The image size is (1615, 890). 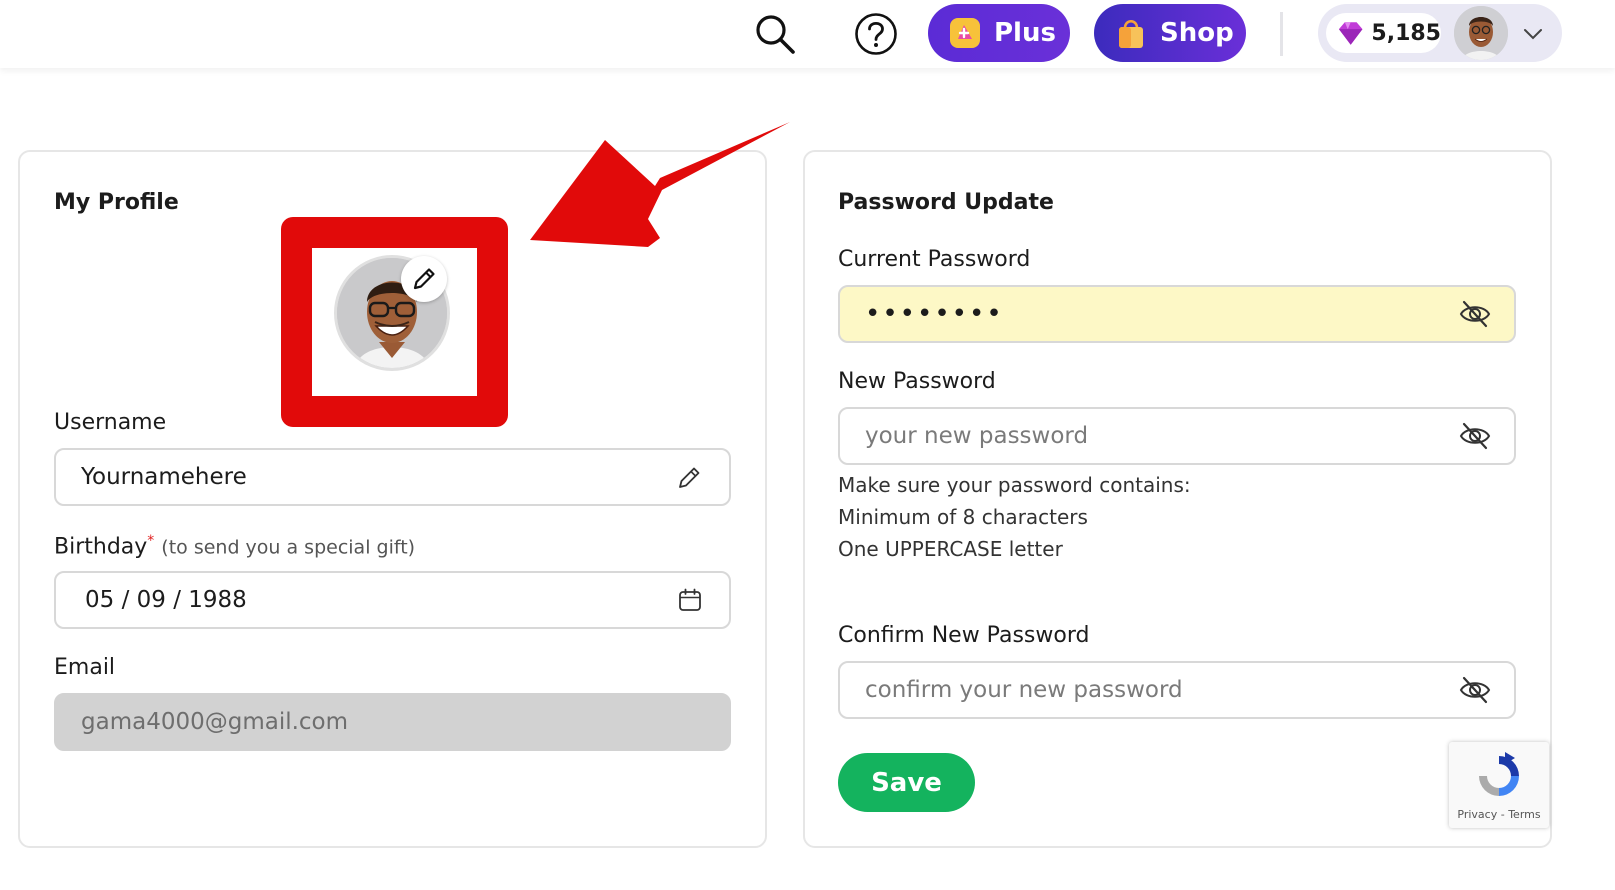 I want to click on username-field: Yournamehere, so click(x=392, y=477).